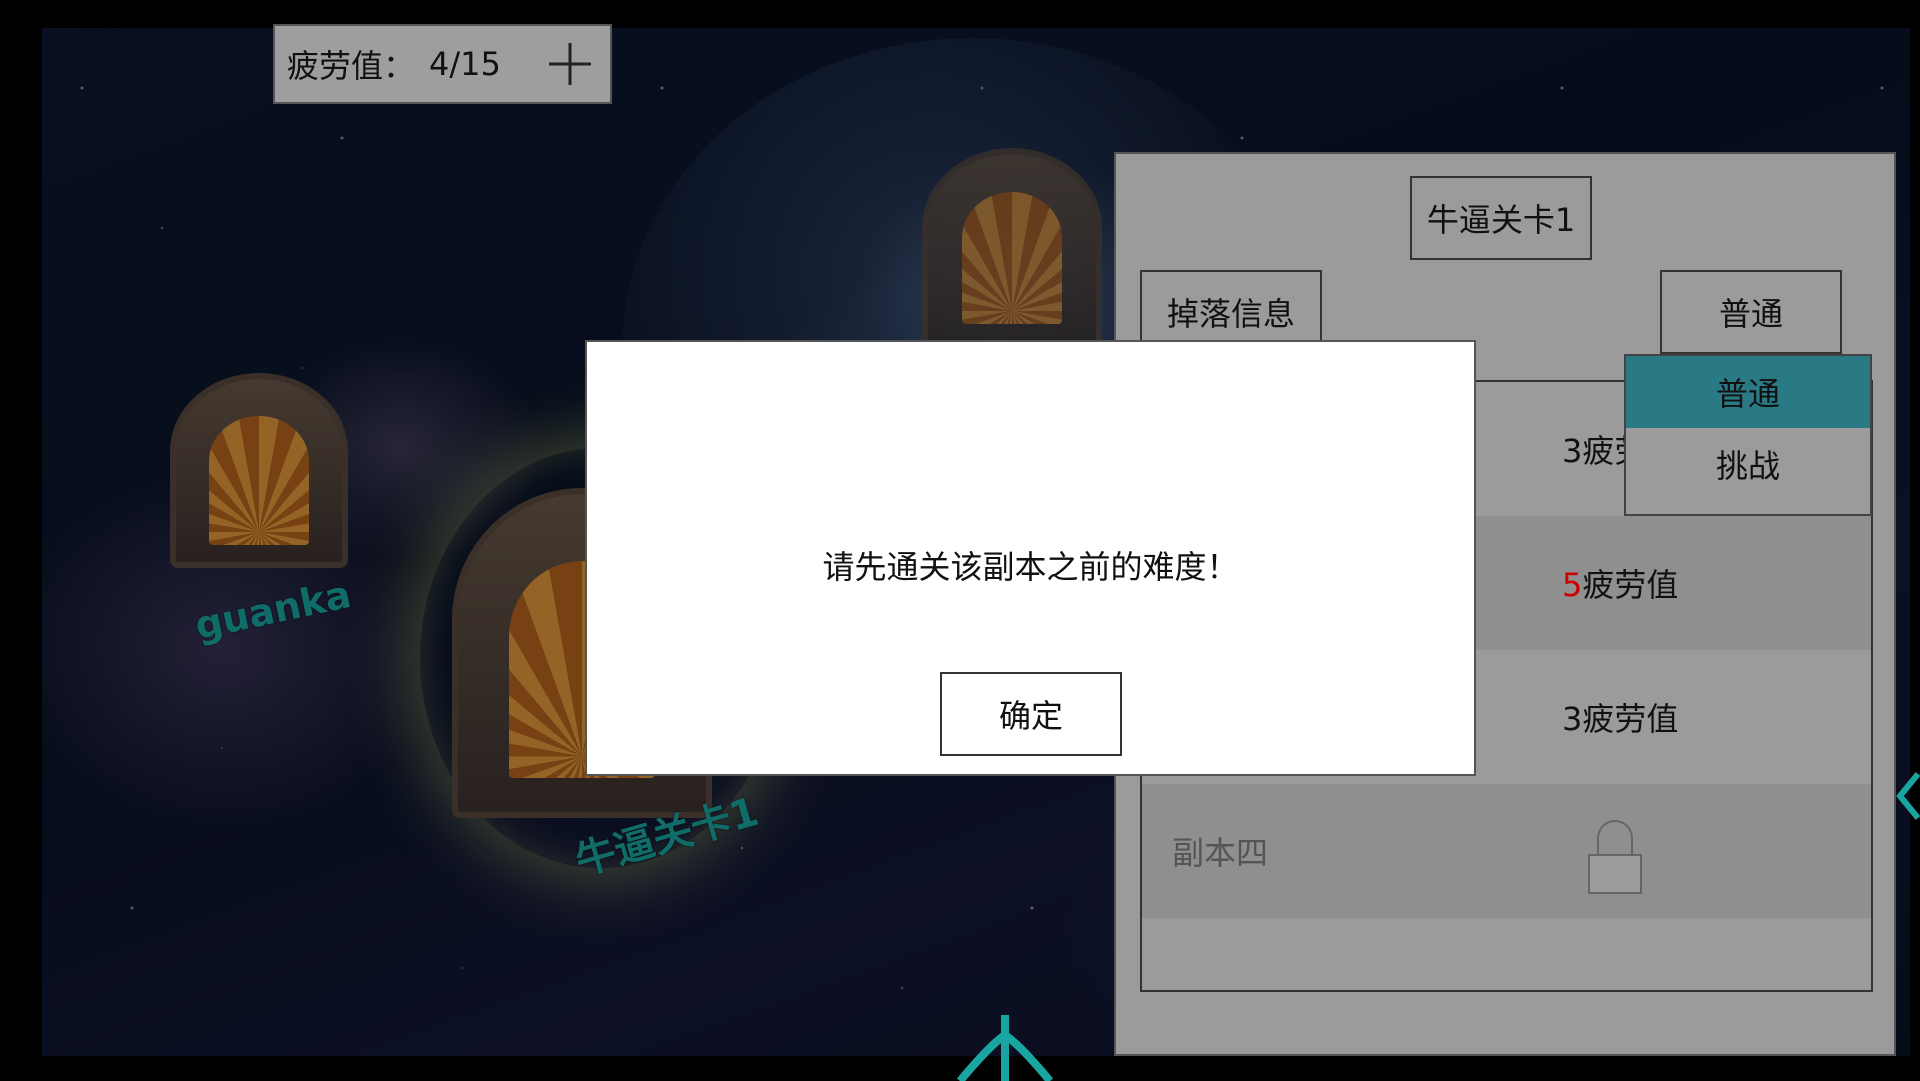 The width and height of the screenshot is (1920, 1081). I want to click on confirm-button-label: 确定, so click(1030, 716).